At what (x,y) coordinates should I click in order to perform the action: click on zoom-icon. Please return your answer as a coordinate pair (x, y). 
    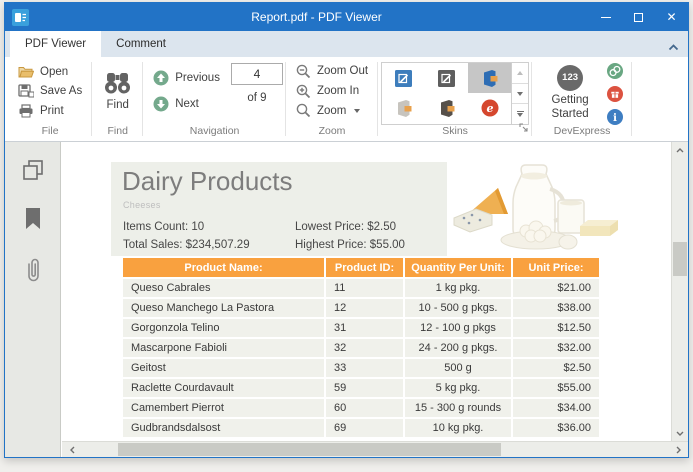
    Looking at the image, I should click on (303, 110).